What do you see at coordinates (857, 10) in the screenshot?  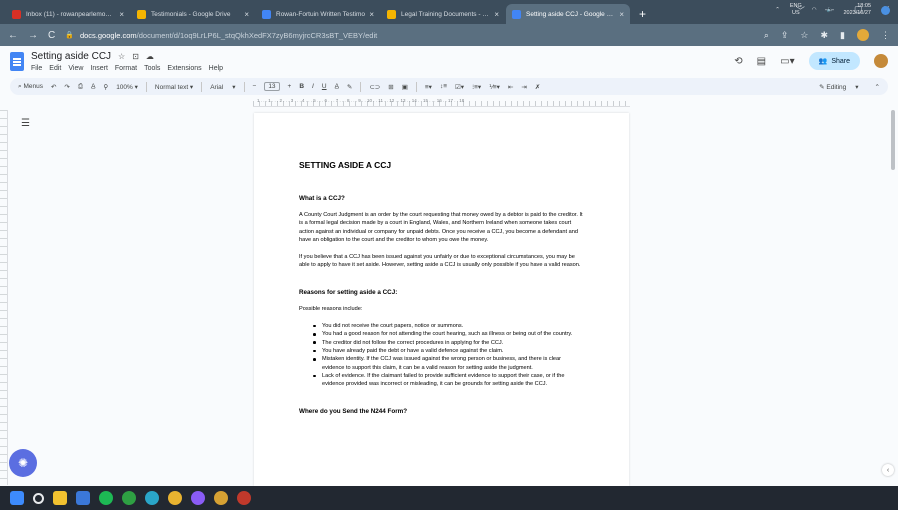 I see `clock: 18:05 2023/10/27` at bounding box center [857, 10].